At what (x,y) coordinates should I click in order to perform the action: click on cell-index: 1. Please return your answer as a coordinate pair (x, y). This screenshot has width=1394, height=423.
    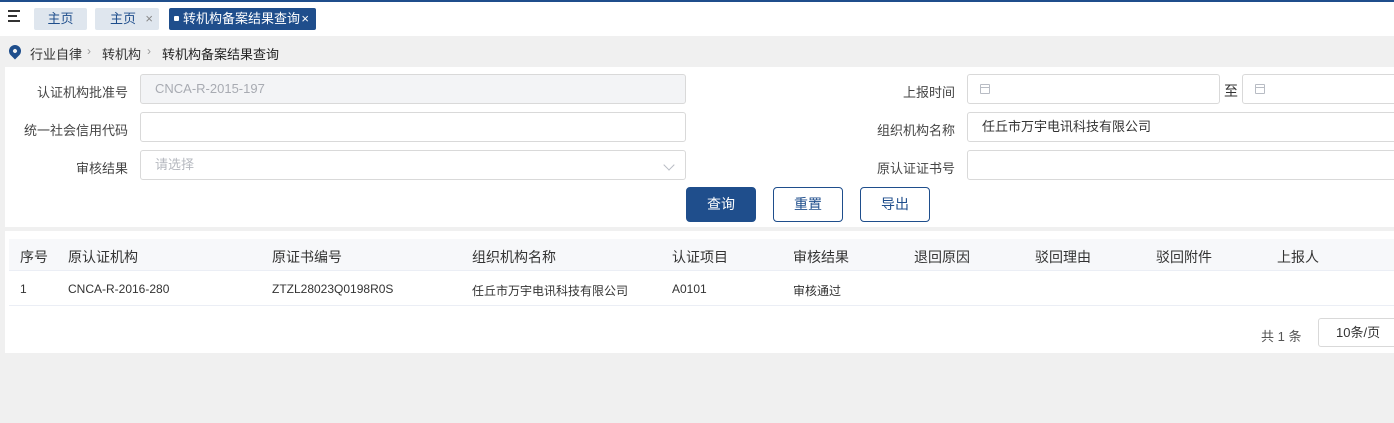
    Looking at the image, I should click on (23, 289).